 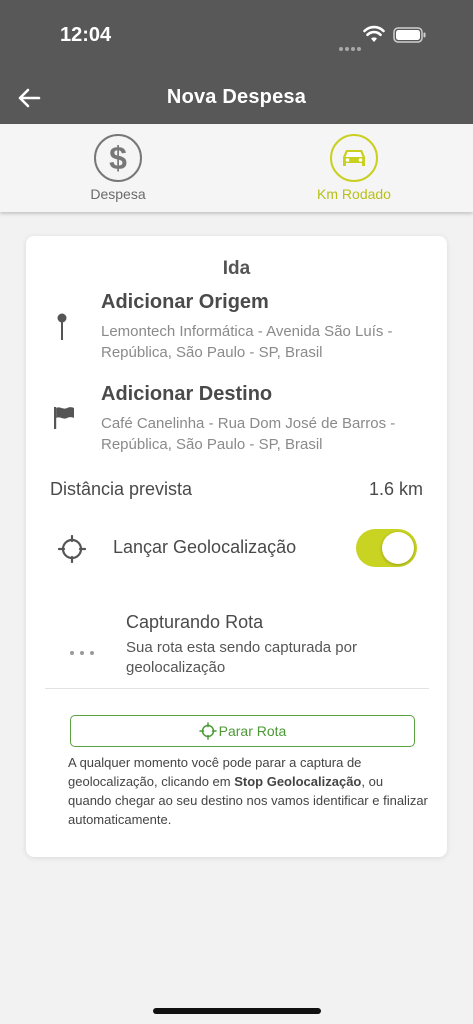 I want to click on battery-icon, so click(x=410, y=37).